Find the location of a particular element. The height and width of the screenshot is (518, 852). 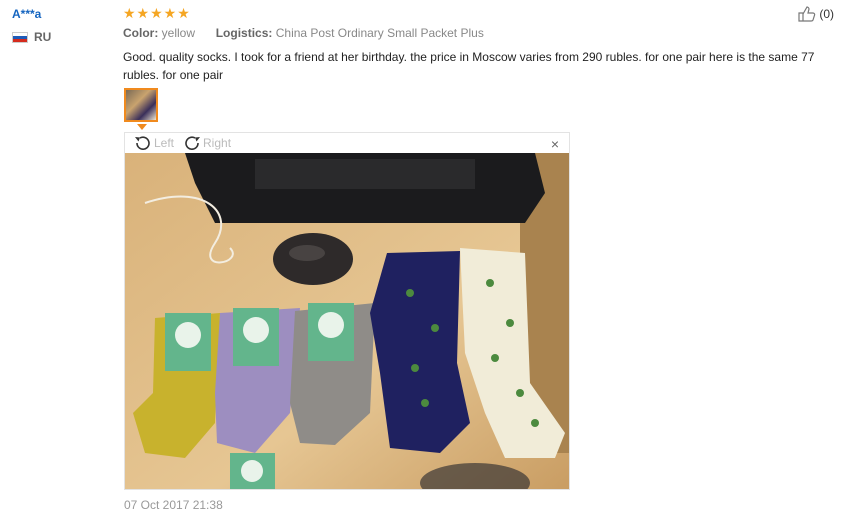

rotate-left-icon is located at coordinates (142, 143).